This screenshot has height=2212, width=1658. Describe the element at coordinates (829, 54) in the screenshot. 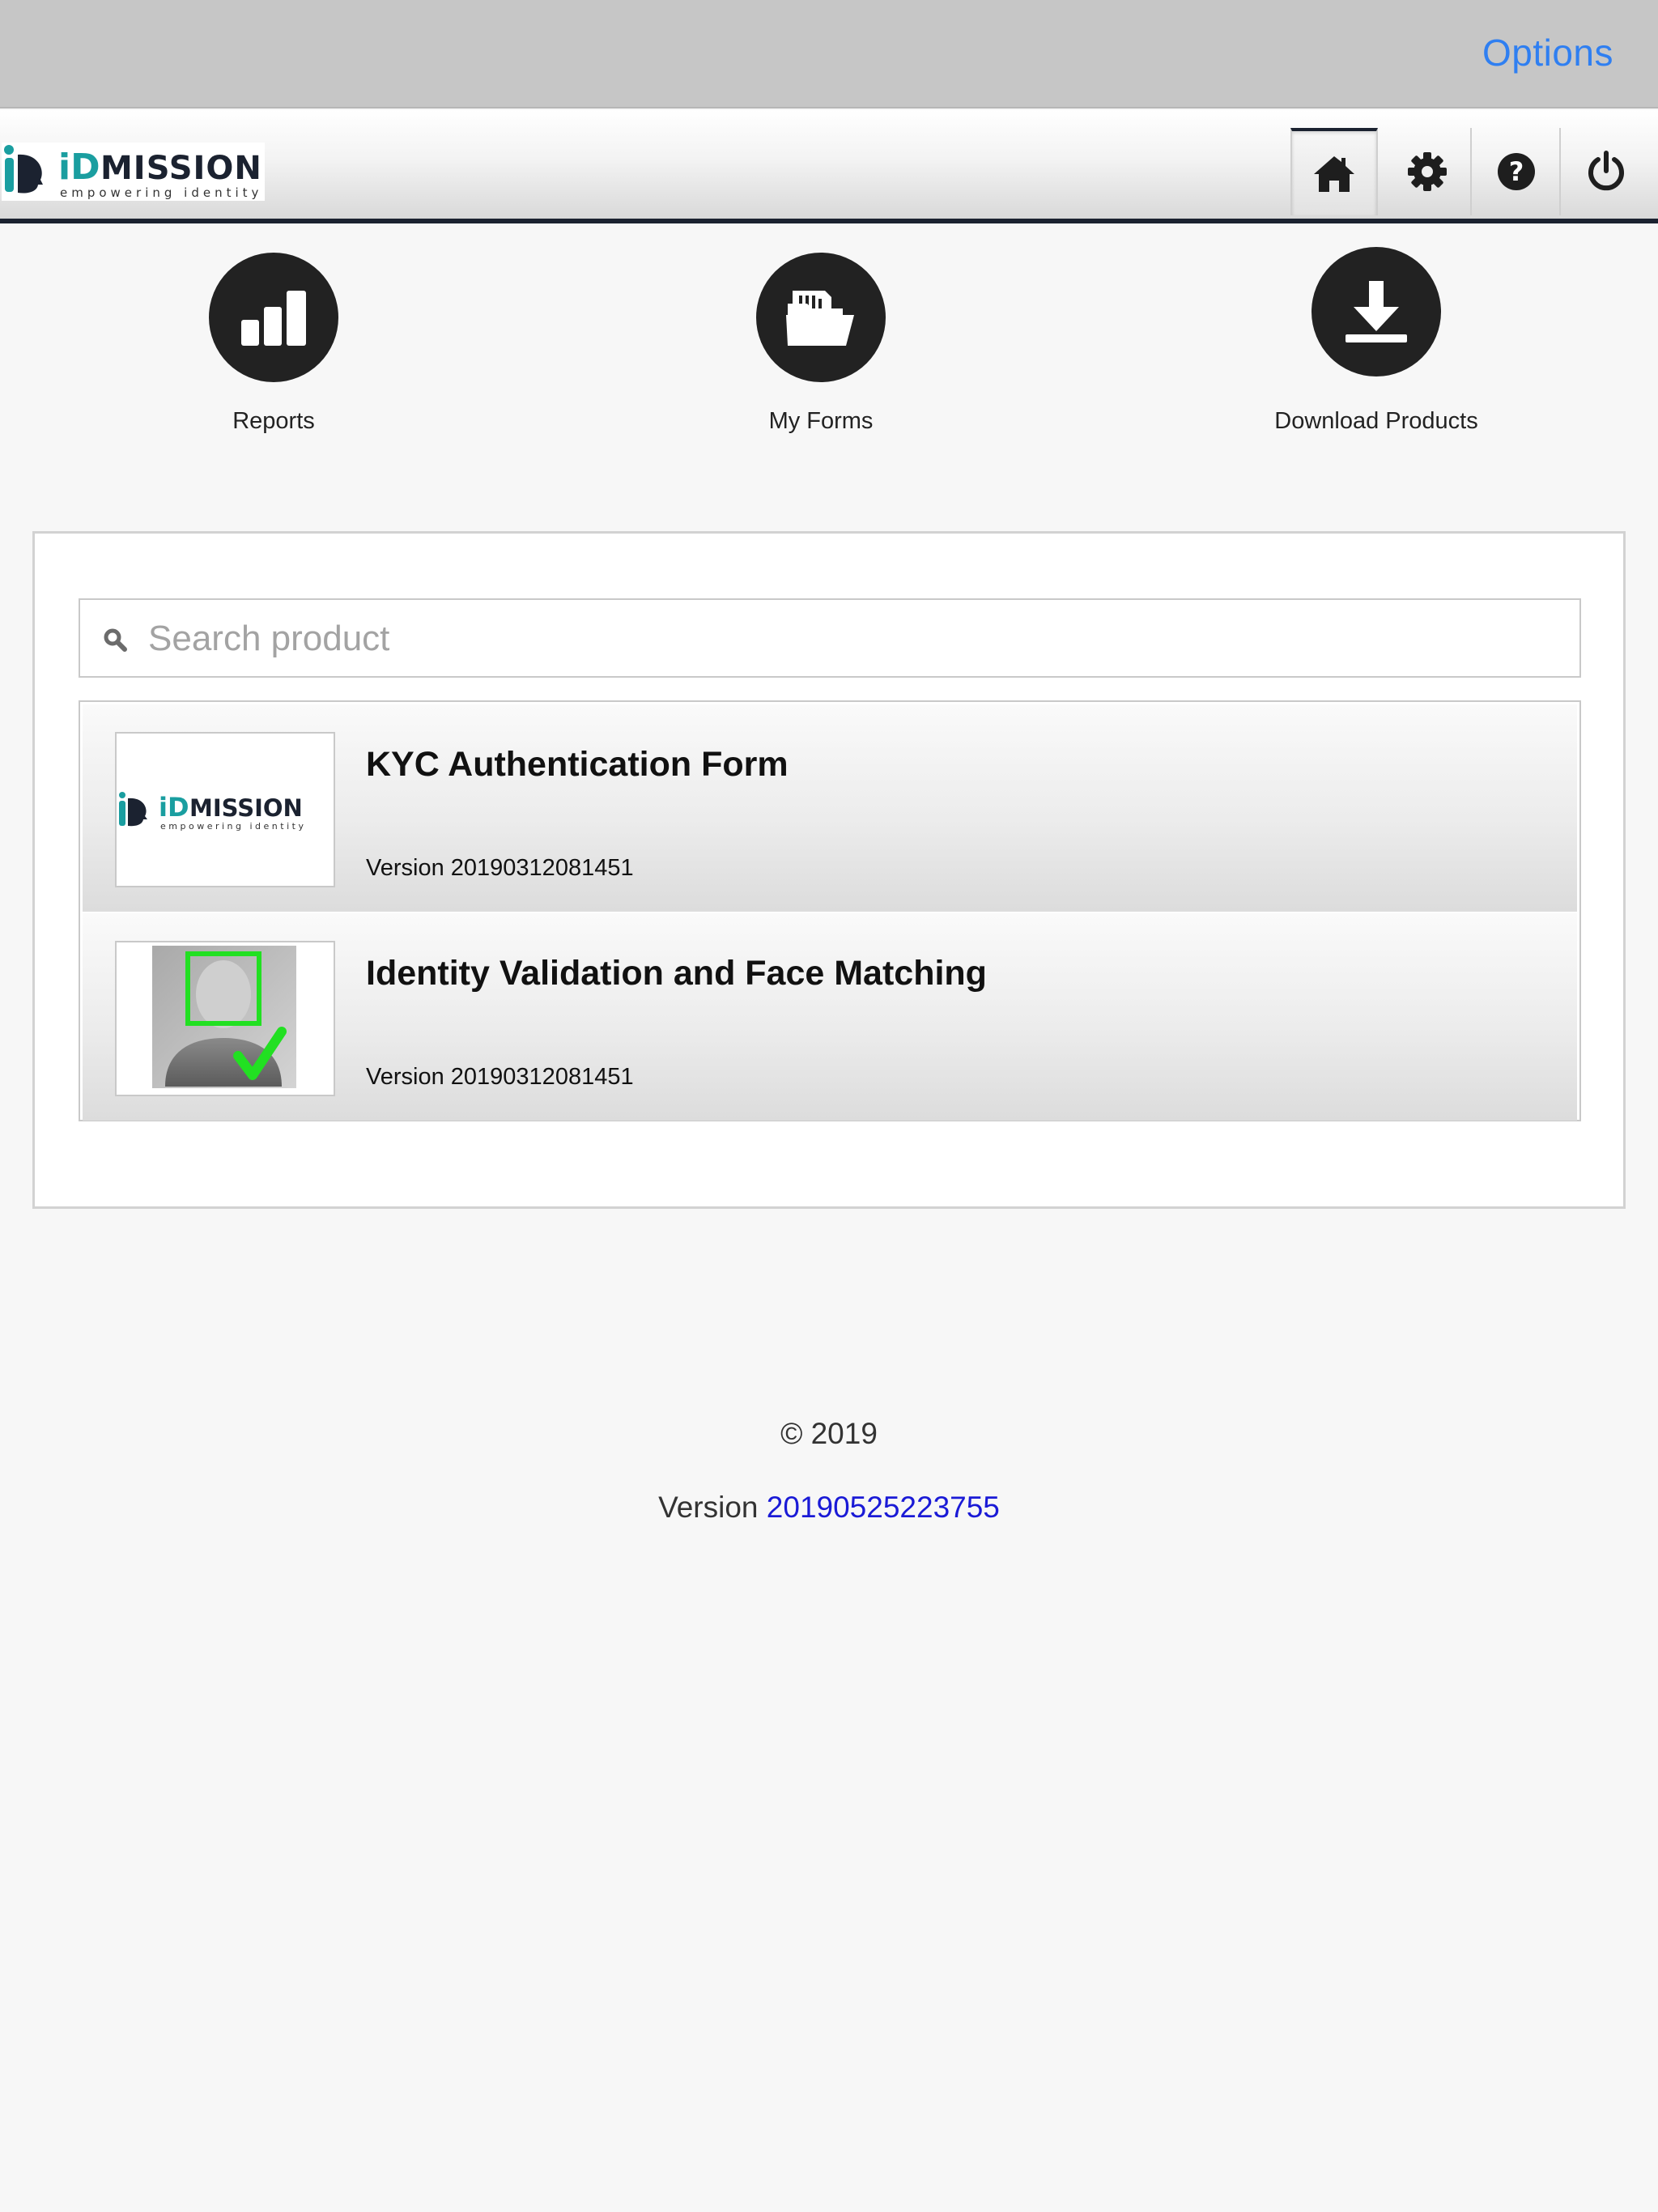

I see `system-bar: Options` at that location.